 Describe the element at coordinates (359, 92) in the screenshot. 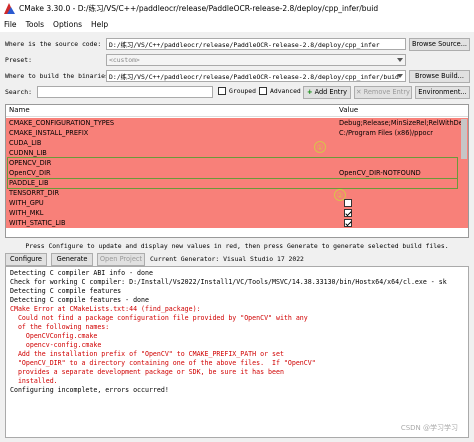

I see `remove-icon: ✕` at that location.